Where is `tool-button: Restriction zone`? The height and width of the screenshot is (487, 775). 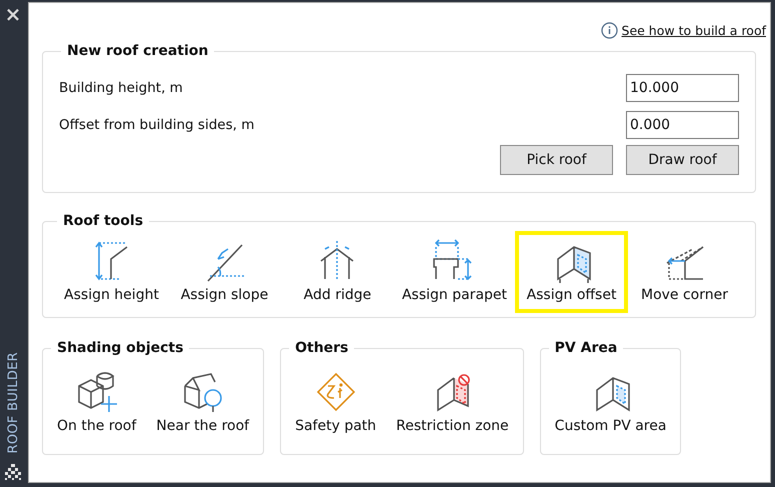 tool-button: Restriction zone is located at coordinates (452, 403).